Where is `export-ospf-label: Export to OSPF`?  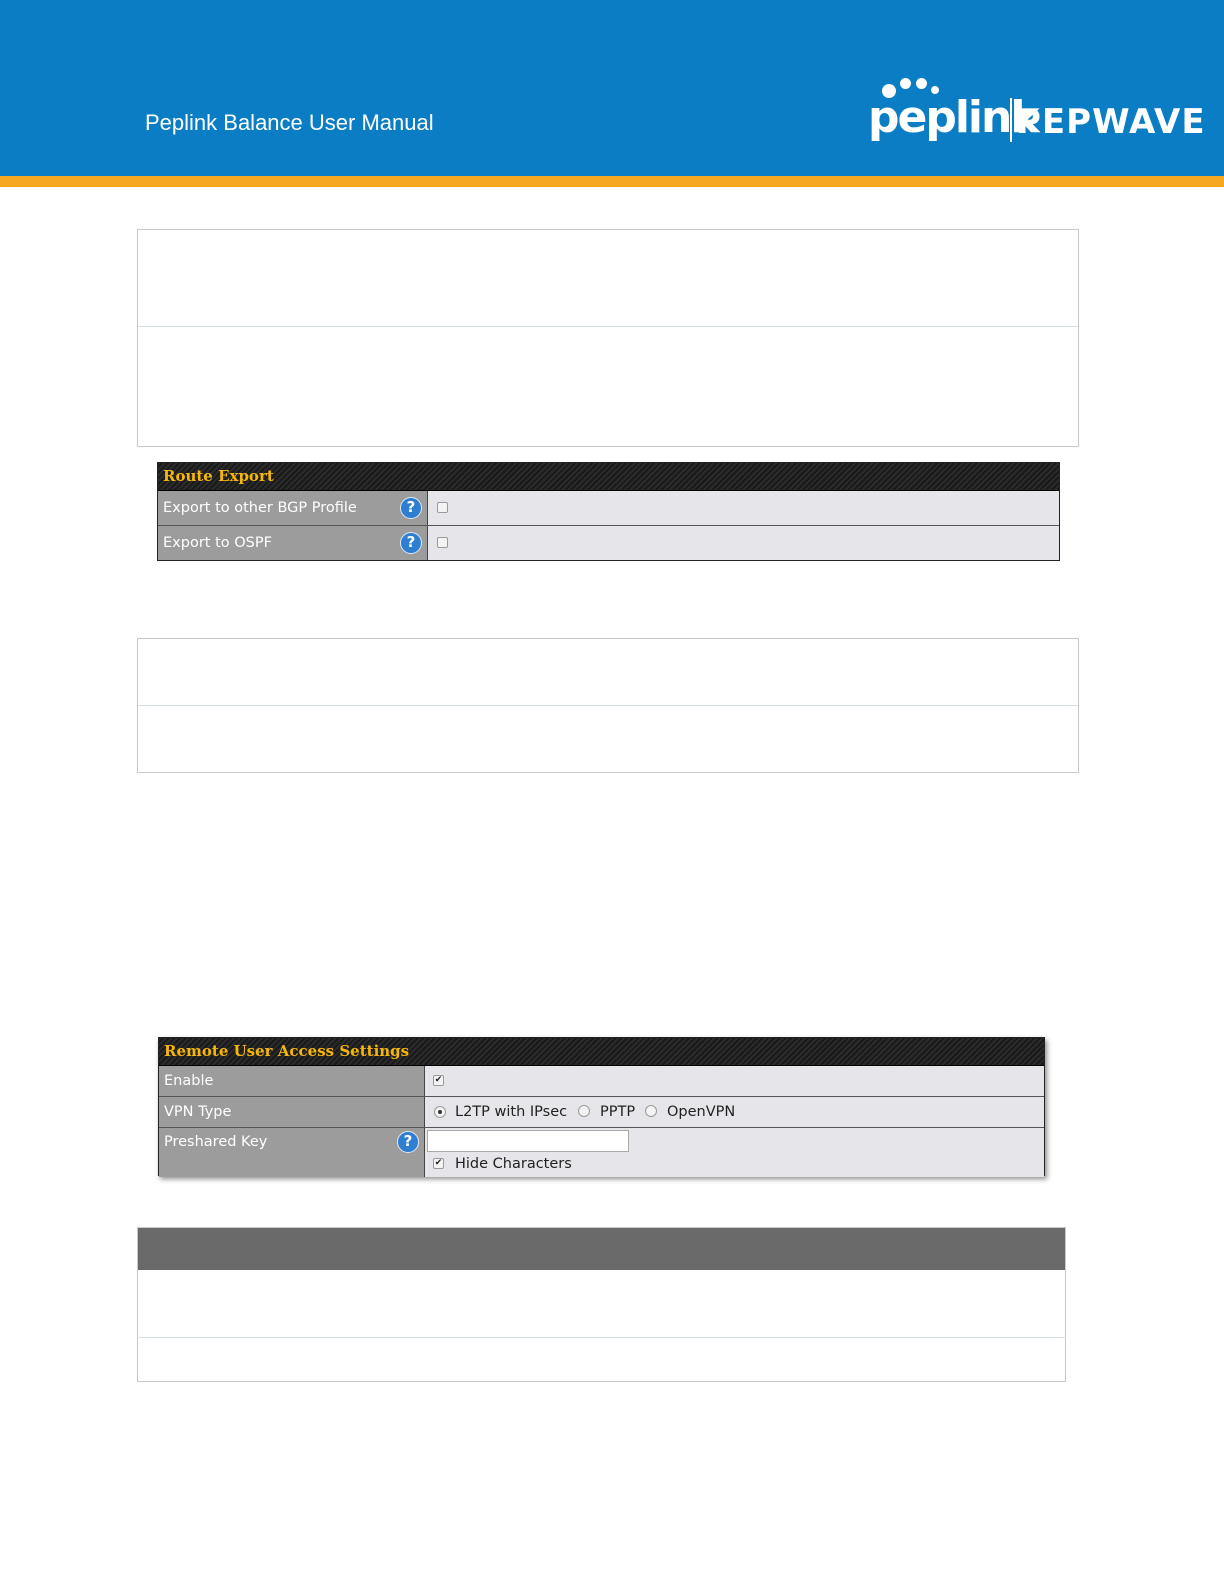 export-ospf-label: Export to OSPF is located at coordinates (217, 543).